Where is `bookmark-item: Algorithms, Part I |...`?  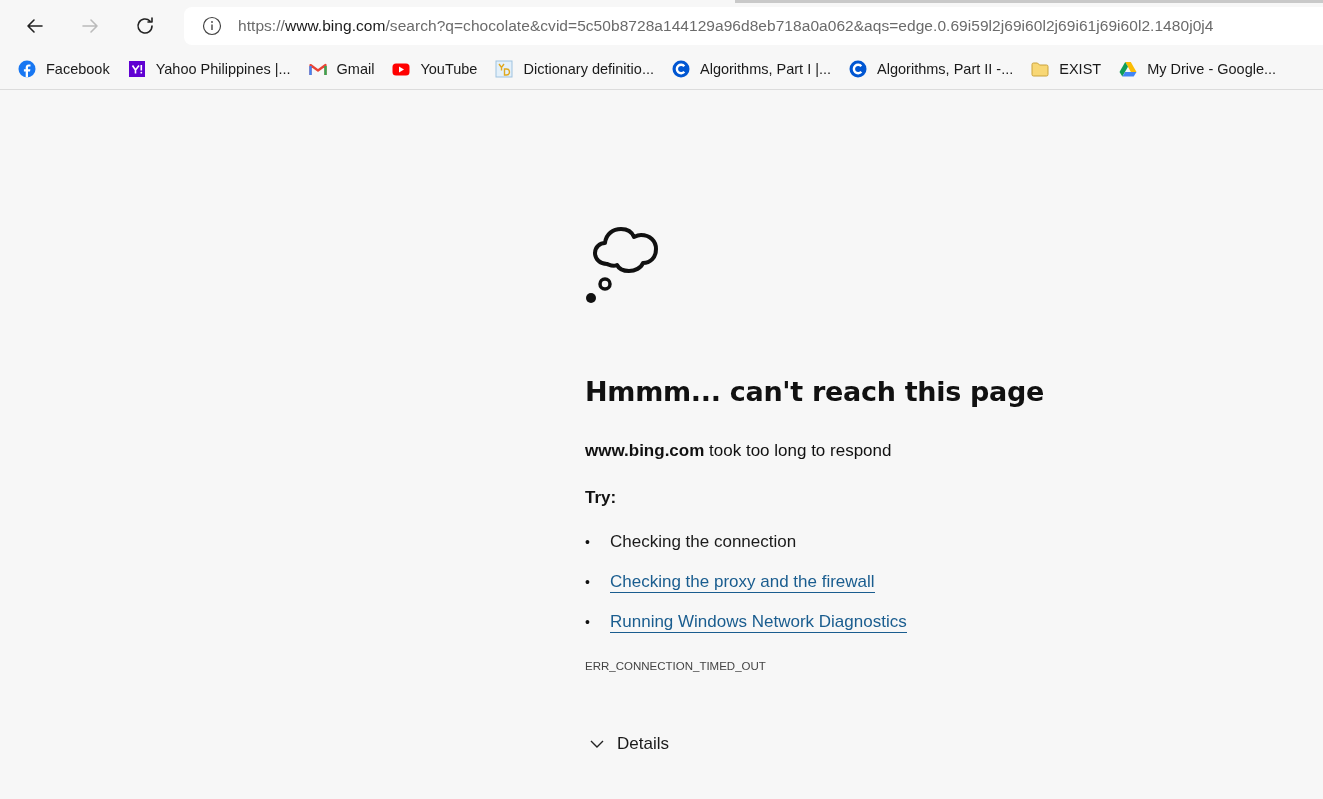 bookmark-item: Algorithms, Part I |... is located at coordinates (752, 69).